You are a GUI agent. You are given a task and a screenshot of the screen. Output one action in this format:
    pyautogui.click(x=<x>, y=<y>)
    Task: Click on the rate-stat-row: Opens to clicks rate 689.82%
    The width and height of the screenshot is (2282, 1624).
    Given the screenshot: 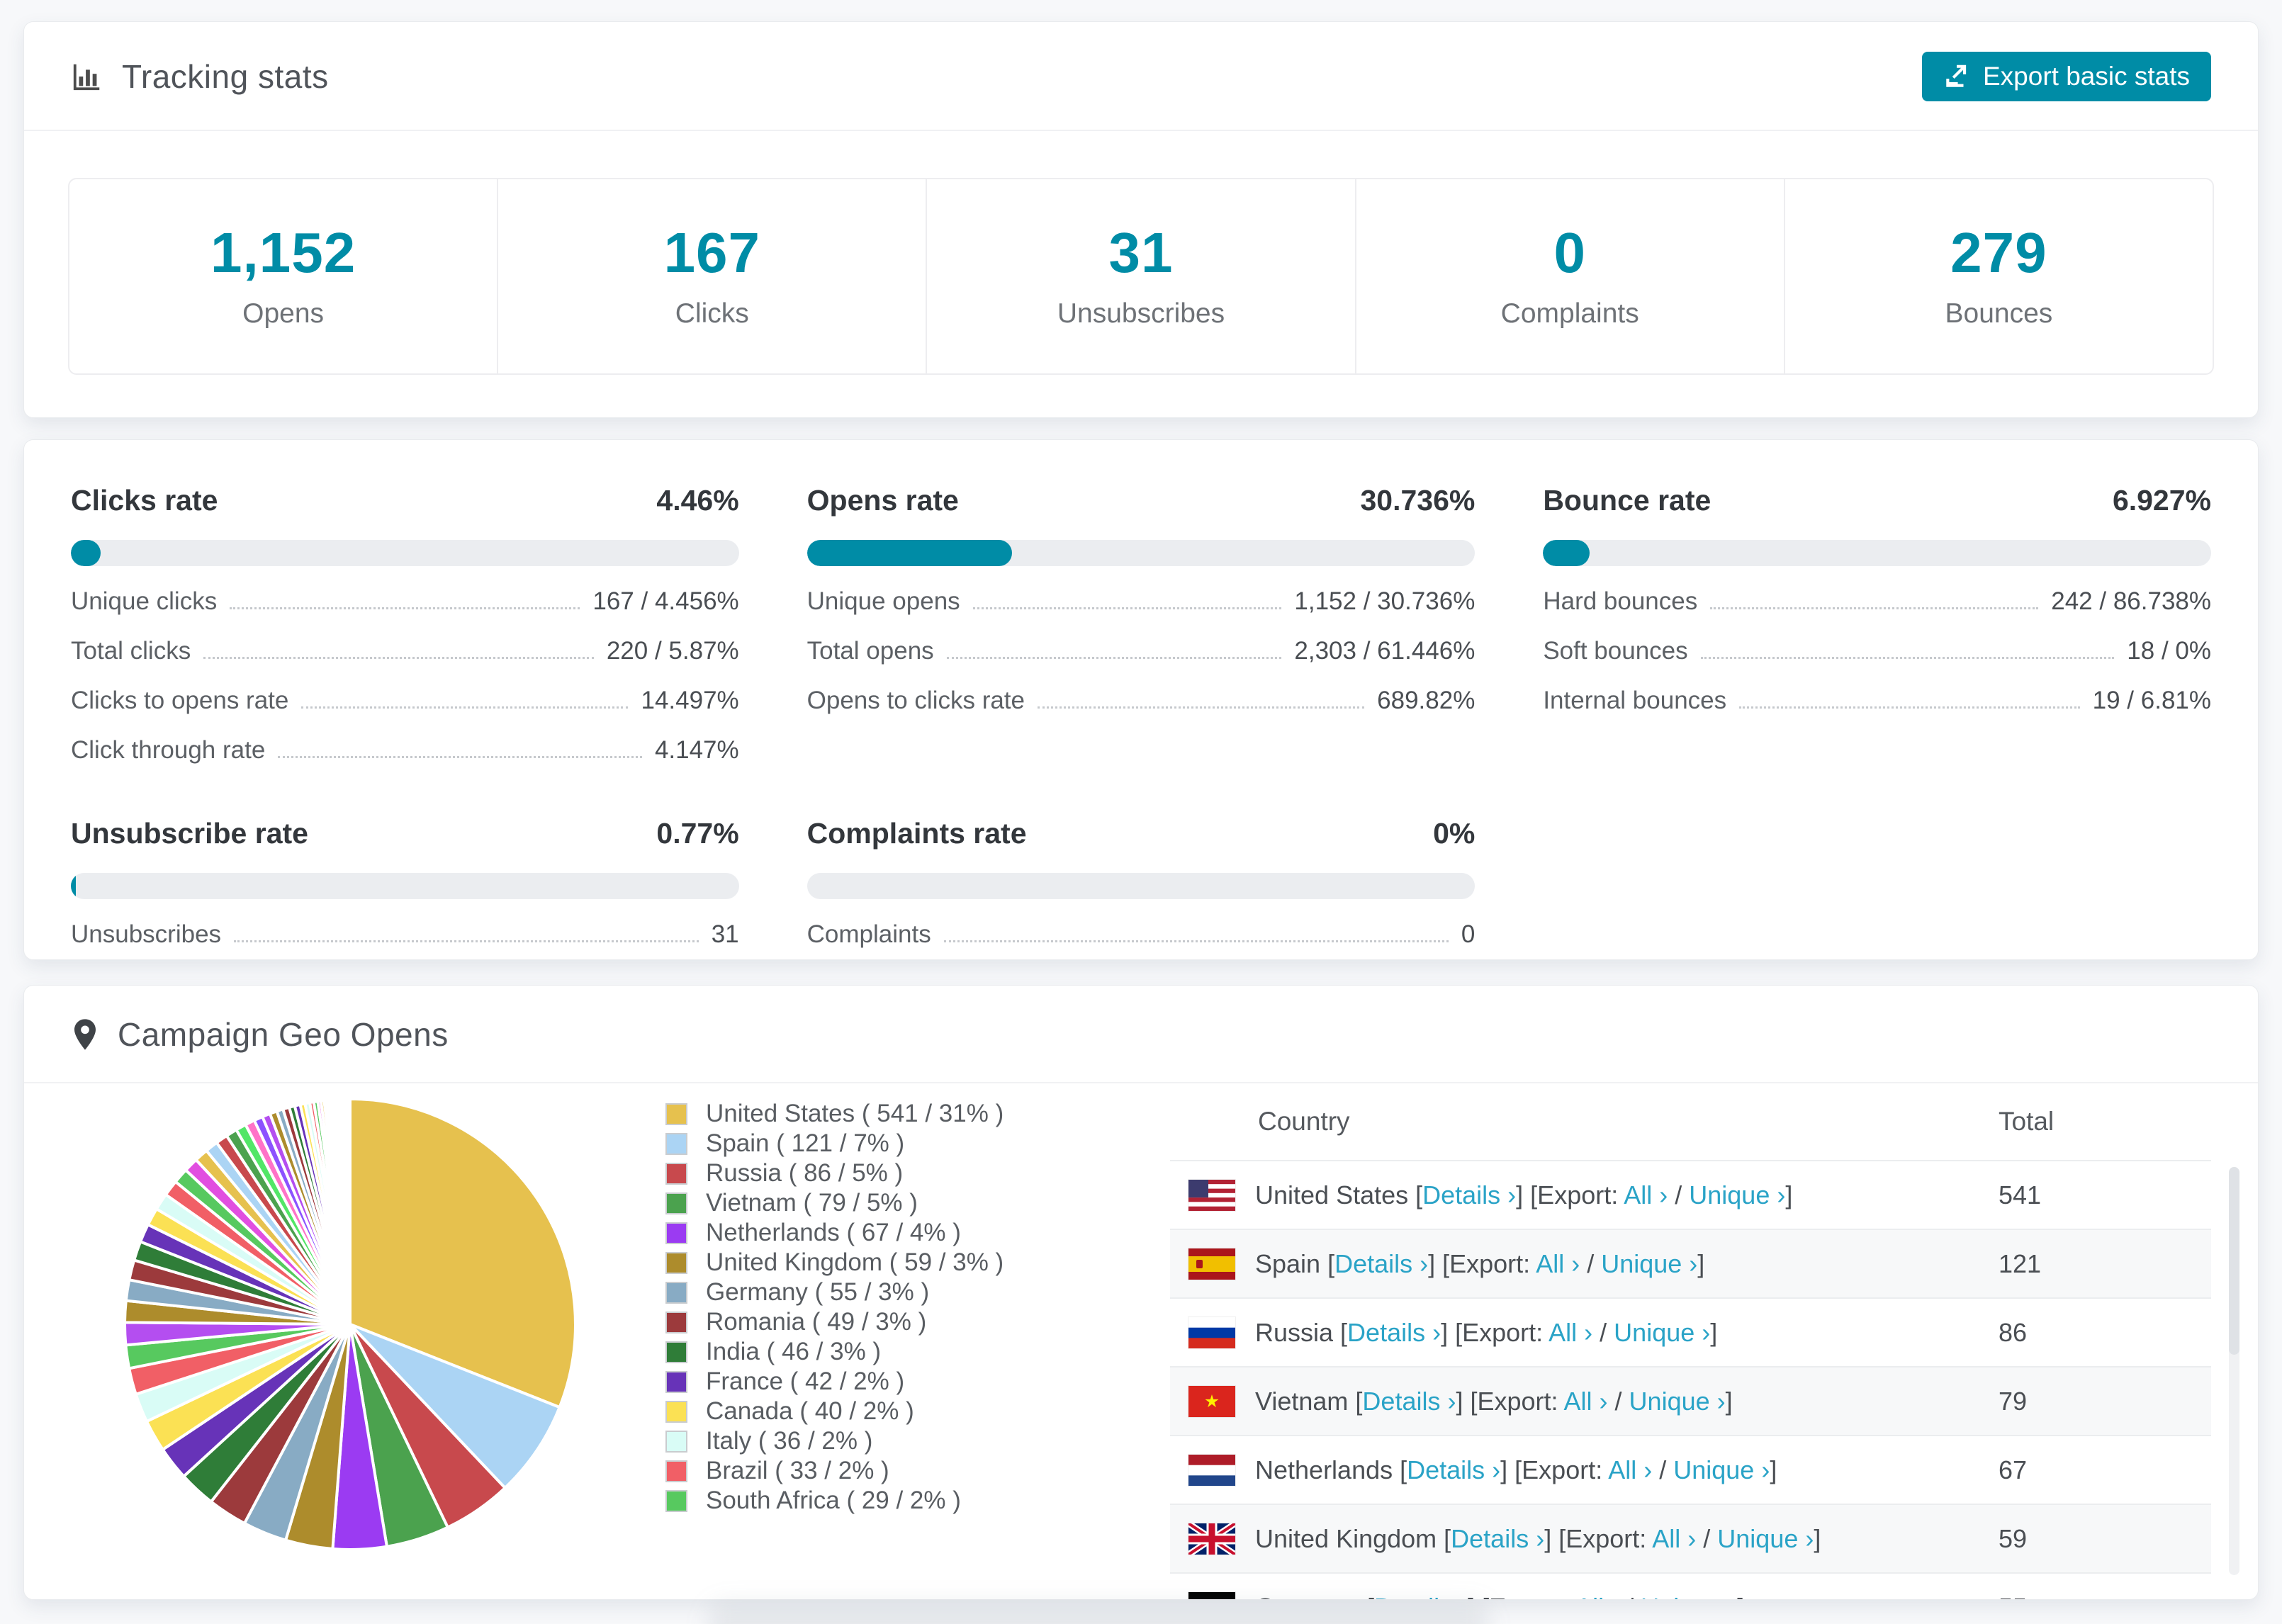 What is the action you would take?
    pyautogui.click(x=1142, y=701)
    